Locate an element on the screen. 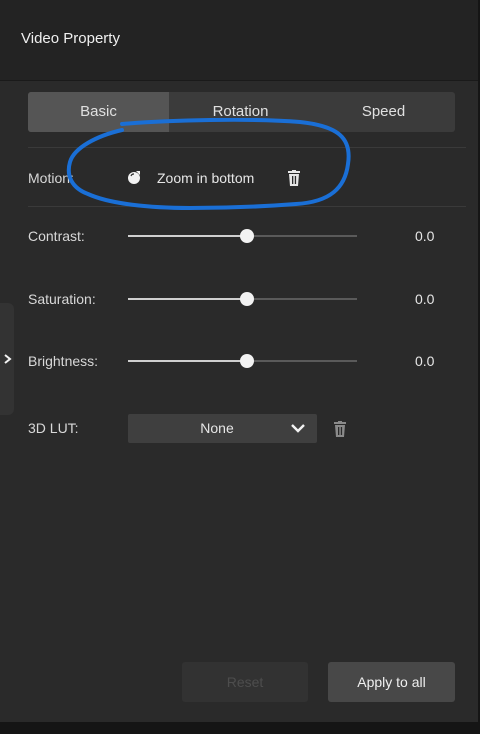  lut-label: 3D LUT: is located at coordinates (53, 428).